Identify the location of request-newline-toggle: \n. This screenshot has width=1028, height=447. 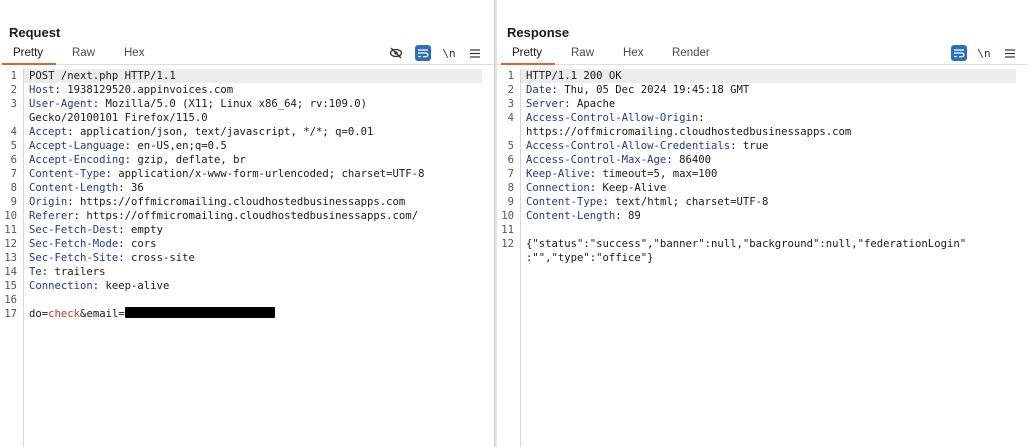
(449, 53).